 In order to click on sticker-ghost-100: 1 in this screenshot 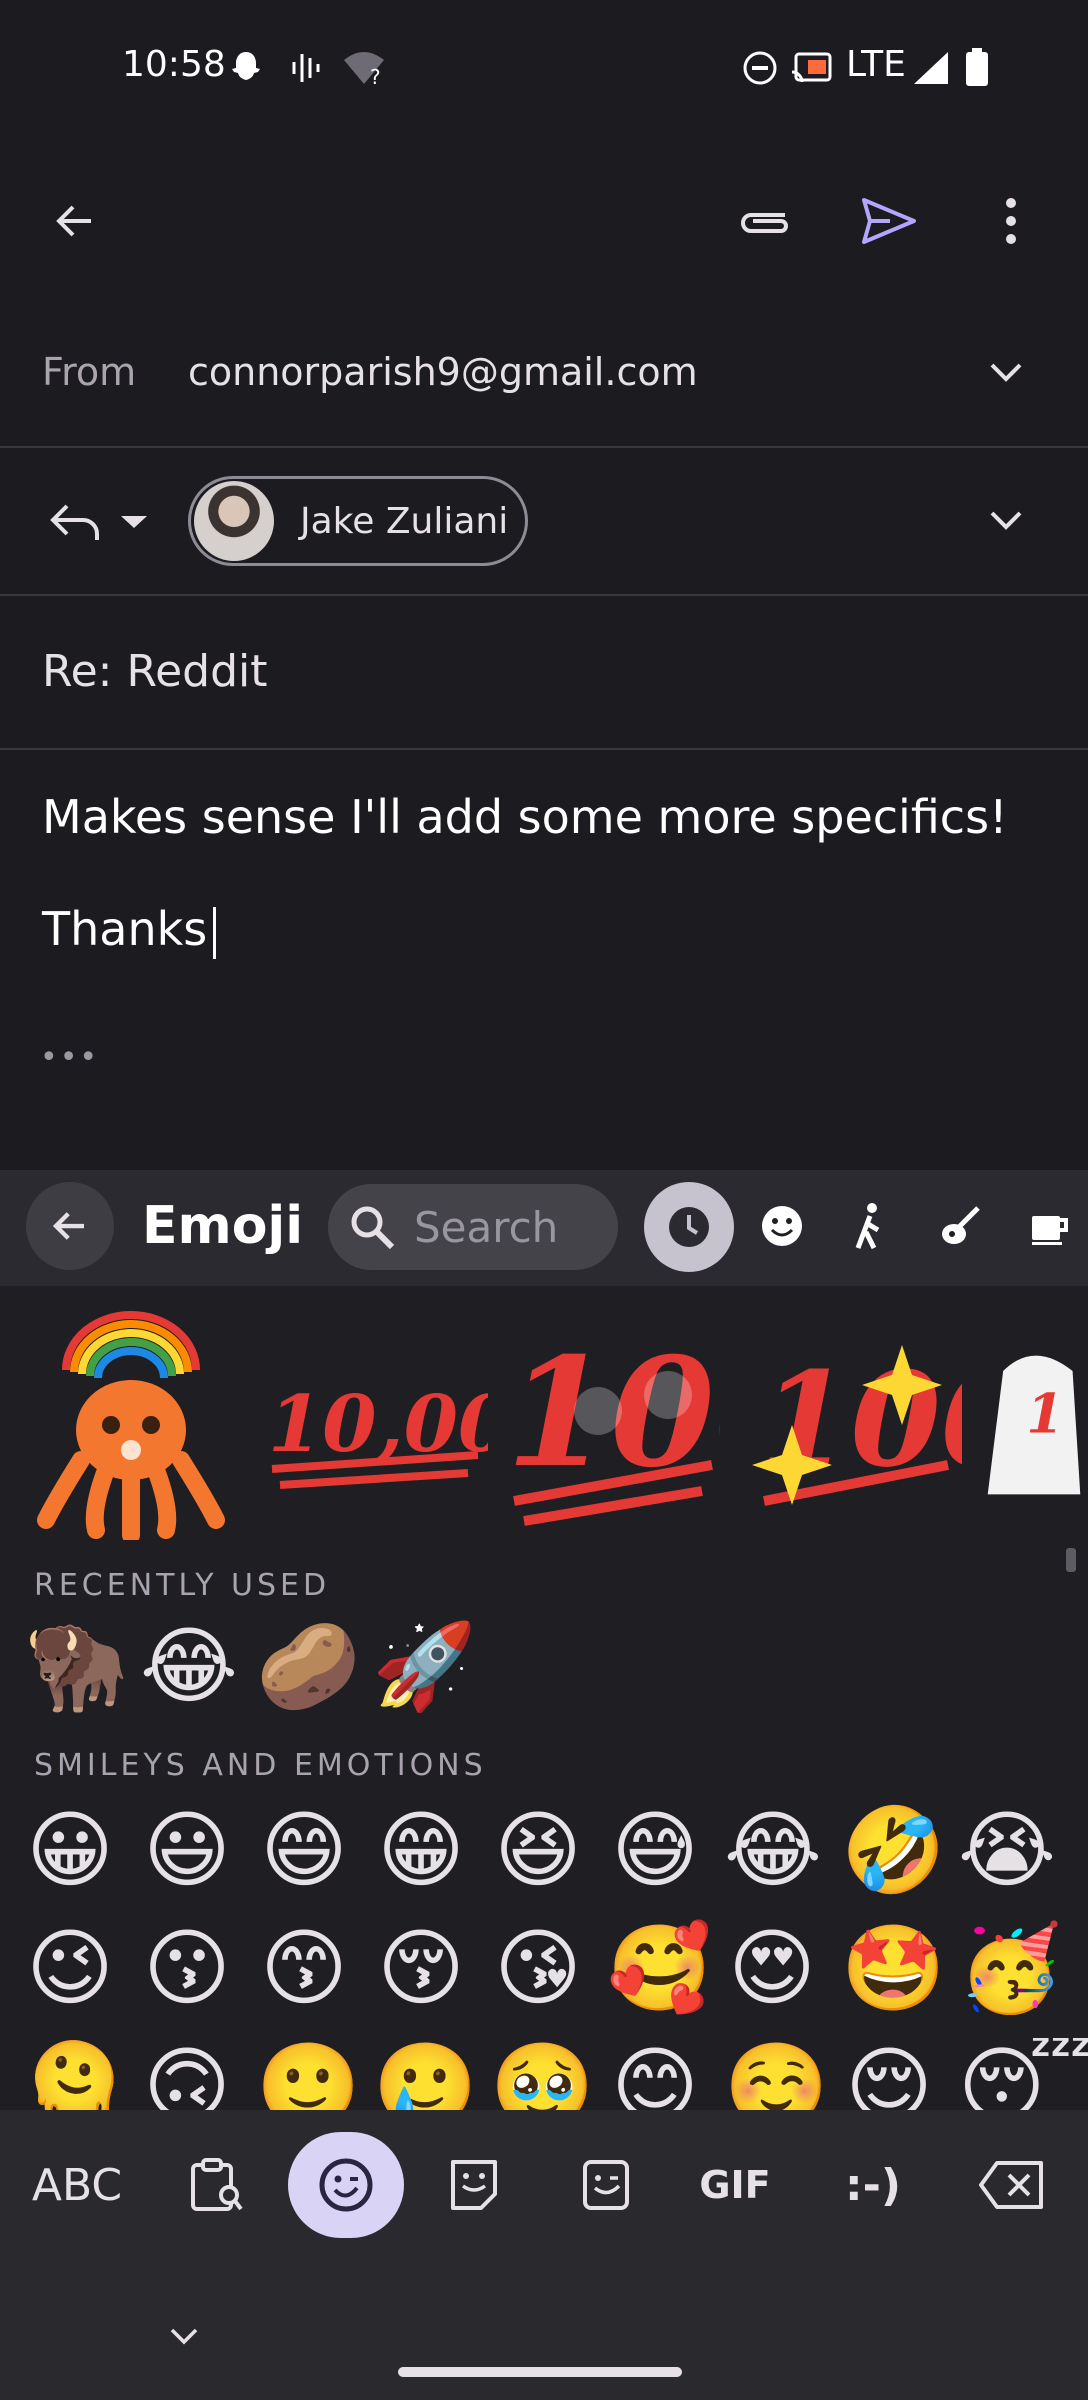, I will do `click(1034, 1425)`.